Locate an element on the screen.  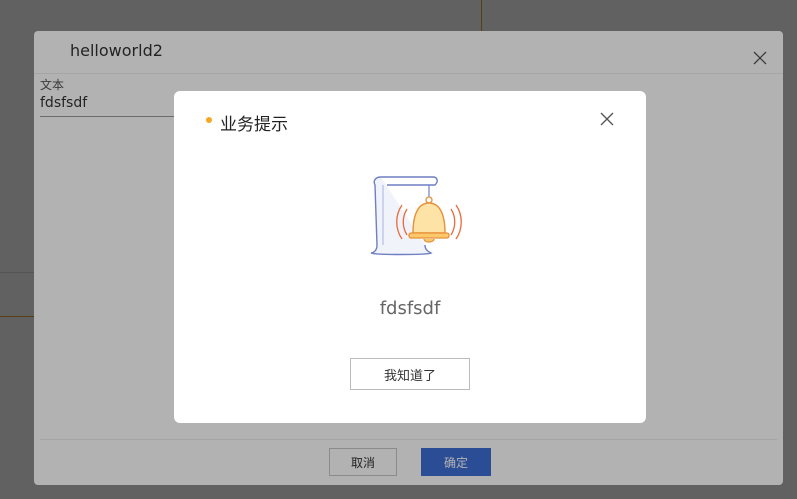
alert-title: 业务提示 is located at coordinates (254, 125).